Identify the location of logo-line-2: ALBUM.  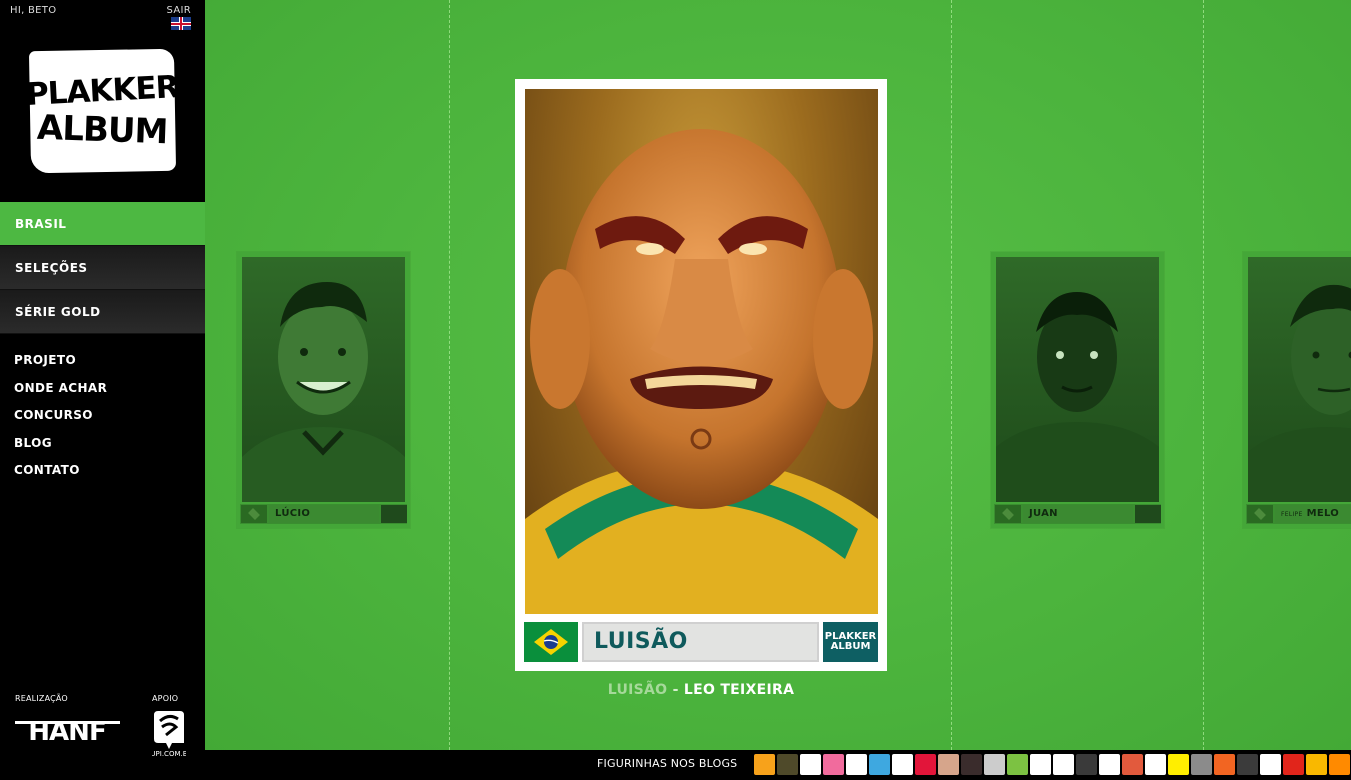
(102, 129).